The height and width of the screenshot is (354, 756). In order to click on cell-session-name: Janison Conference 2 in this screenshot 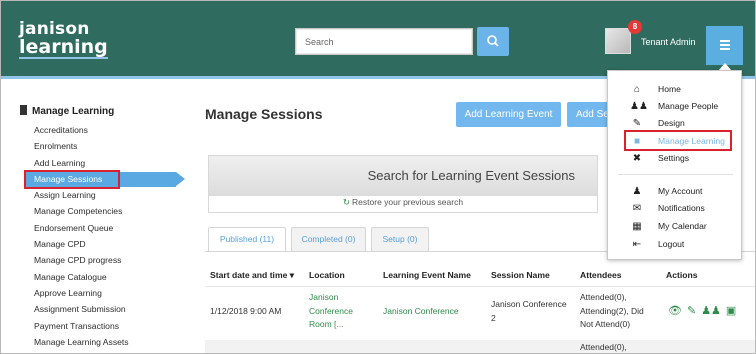, I will do `click(529, 311)`.